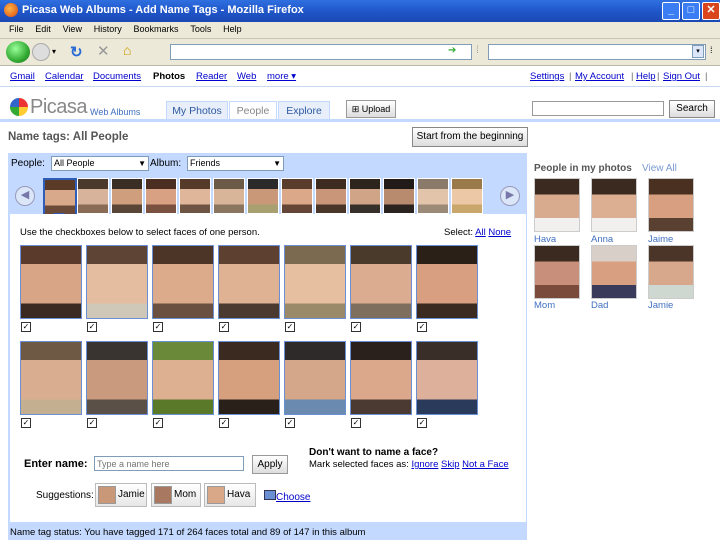 This screenshot has width=720, height=540. I want to click on maximize-button: □, so click(691, 11).